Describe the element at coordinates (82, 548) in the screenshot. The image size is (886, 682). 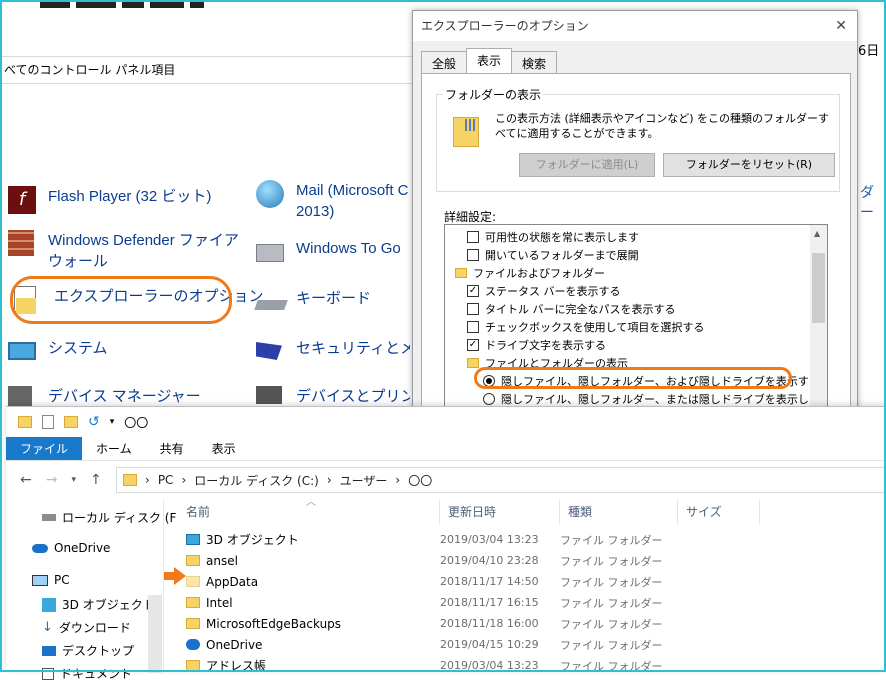
I see `nav-item-label: OneDrive` at that location.